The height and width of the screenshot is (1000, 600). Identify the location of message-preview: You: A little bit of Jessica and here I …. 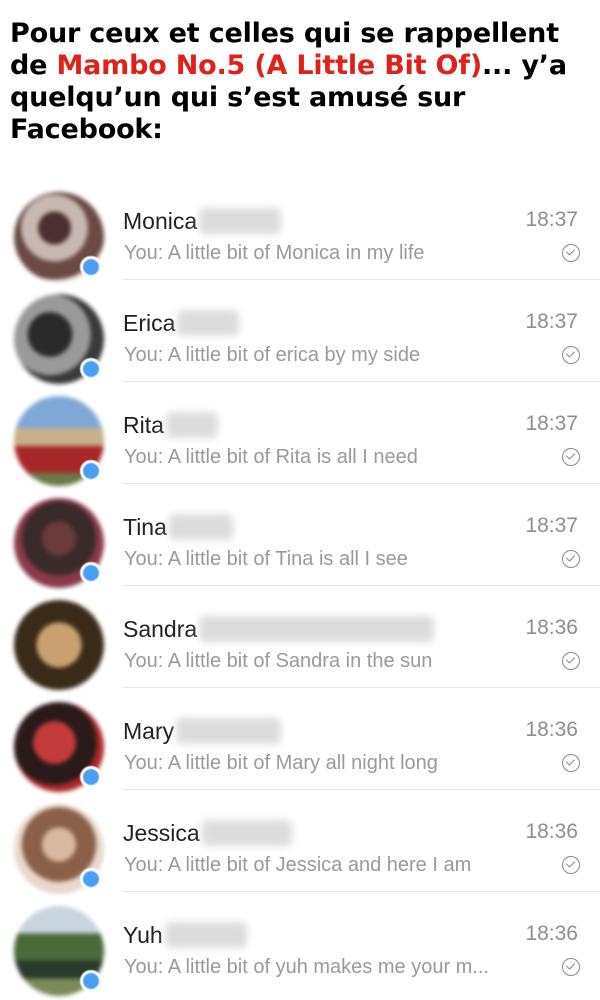
(298, 865).